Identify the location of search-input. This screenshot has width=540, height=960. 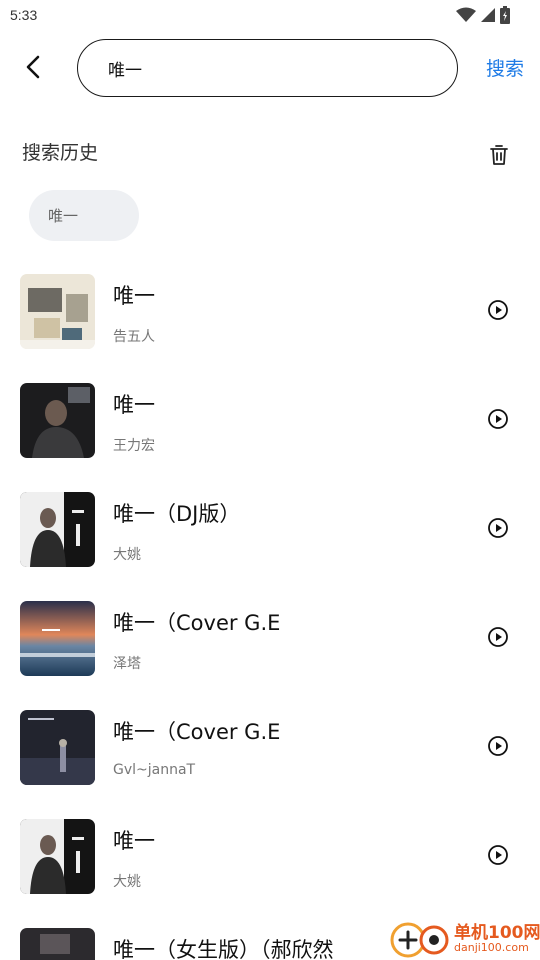
(268, 68).